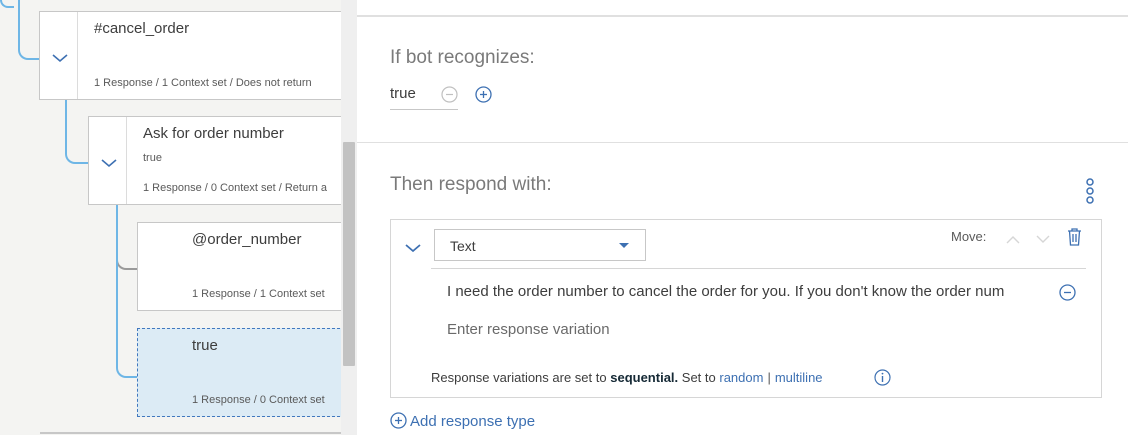 This screenshot has width=1128, height=435. What do you see at coordinates (462, 57) in the screenshot?
I see `recognizes-heading: If bot recognizes:` at bounding box center [462, 57].